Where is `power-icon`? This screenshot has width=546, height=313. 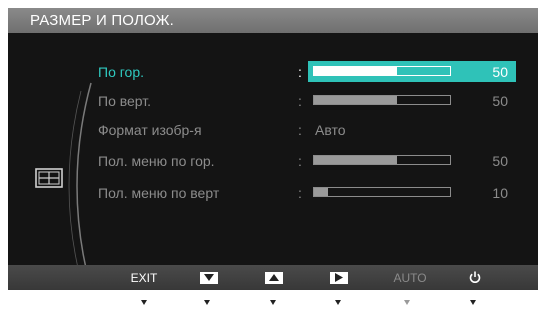 power-icon is located at coordinates (475, 277).